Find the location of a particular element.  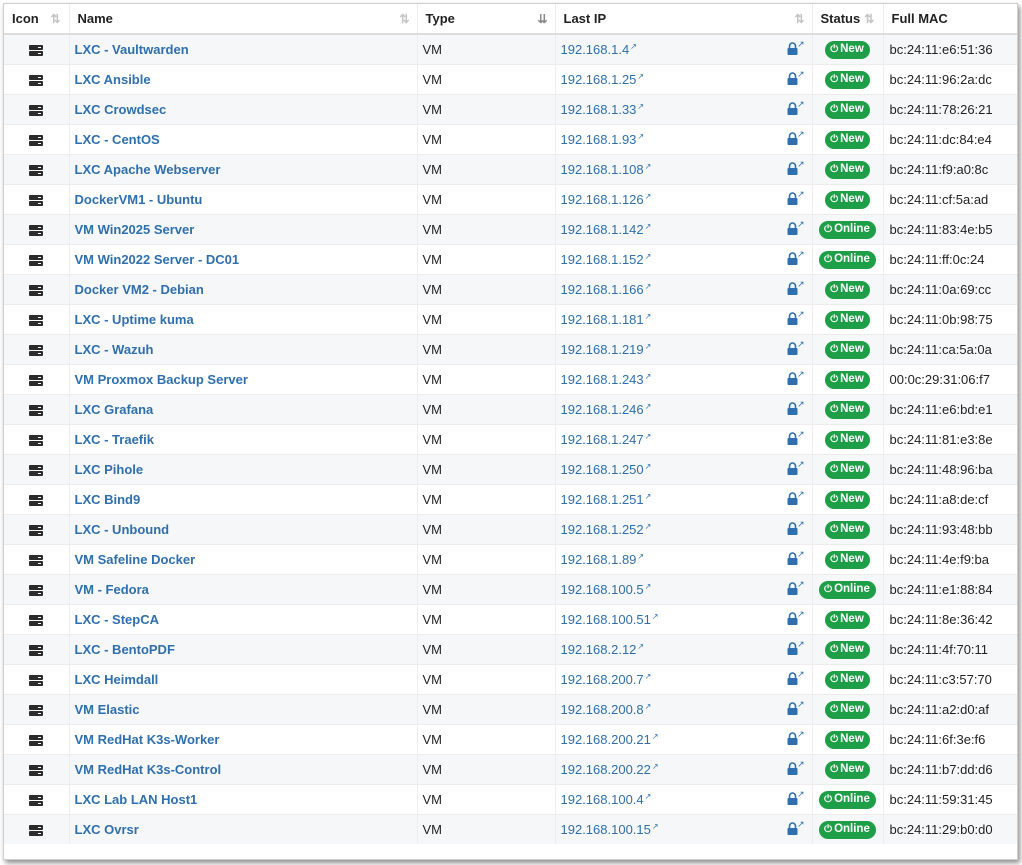

ip-link: 192.168.1.33↗ is located at coordinates (603, 109).